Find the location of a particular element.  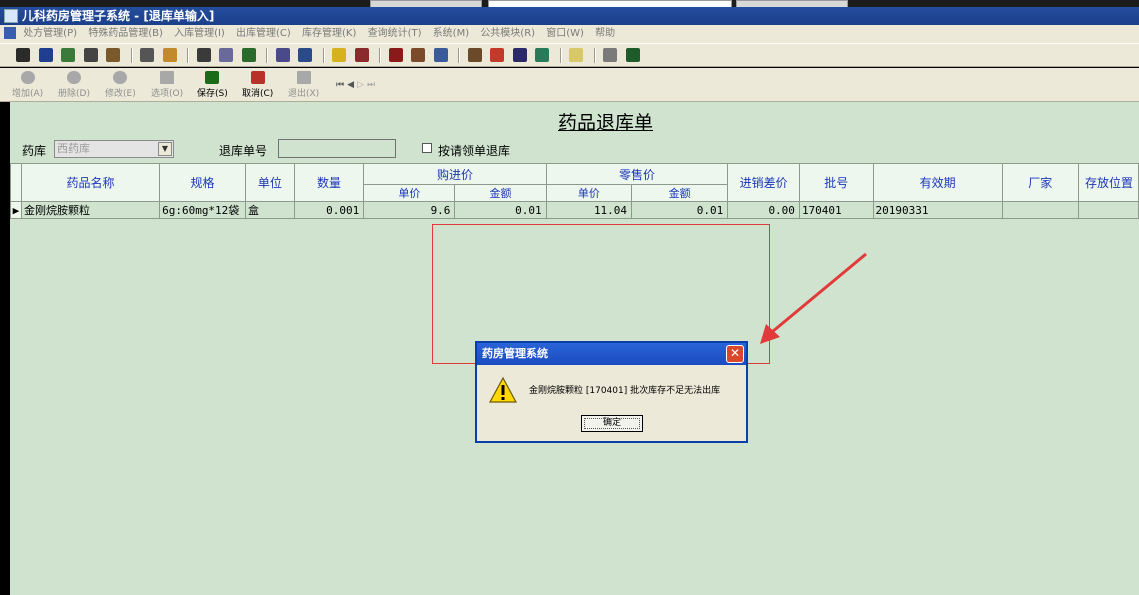

annotation-arrow is located at coordinates (813, 298).